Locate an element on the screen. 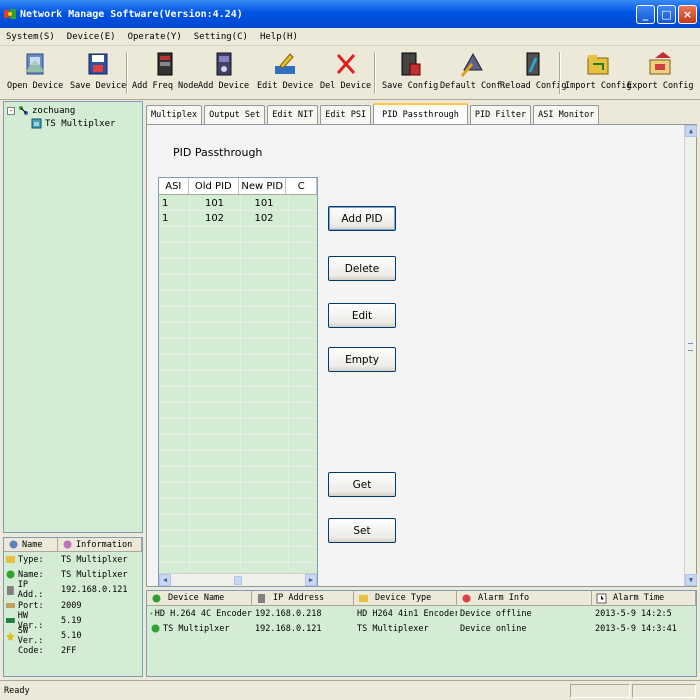  scroll-right-icon: ▶ is located at coordinates (311, 580).